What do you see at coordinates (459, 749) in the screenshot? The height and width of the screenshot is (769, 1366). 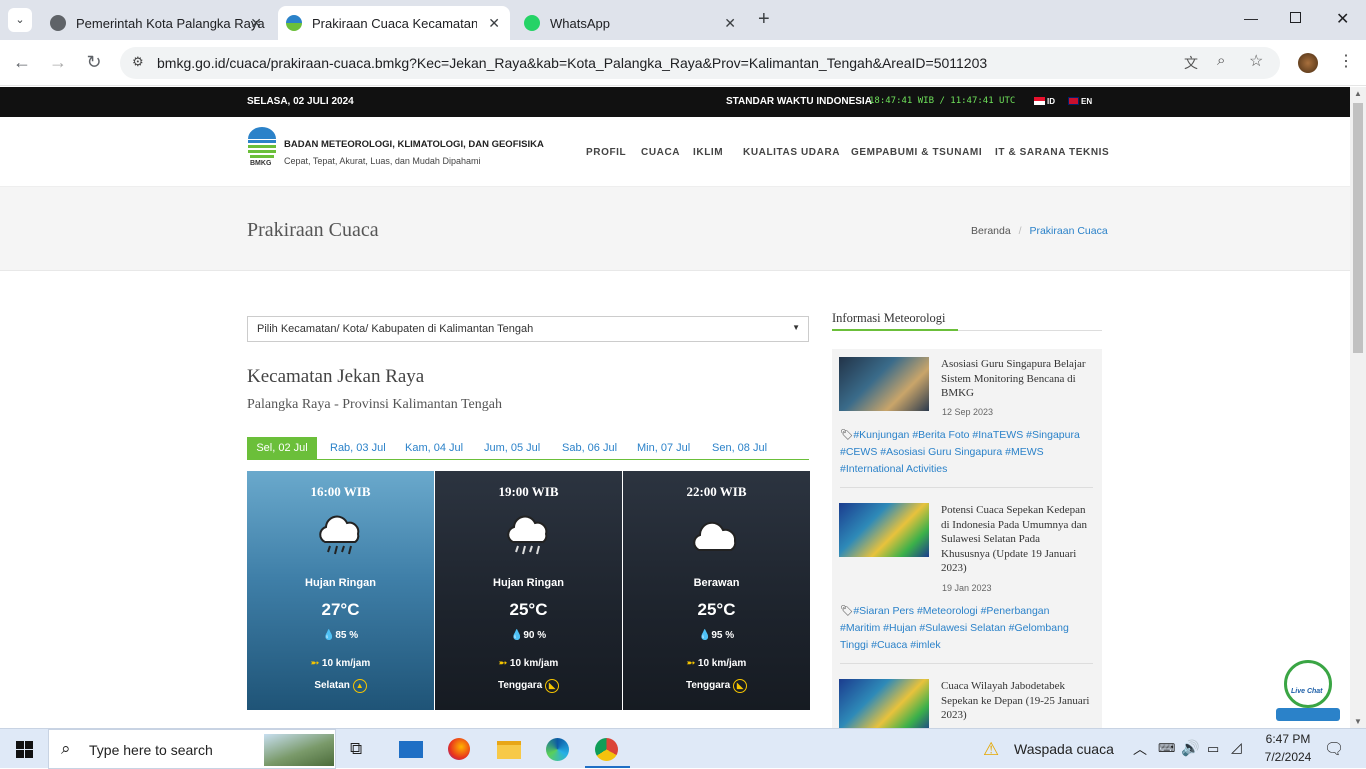 I see `firefox-icon` at bounding box center [459, 749].